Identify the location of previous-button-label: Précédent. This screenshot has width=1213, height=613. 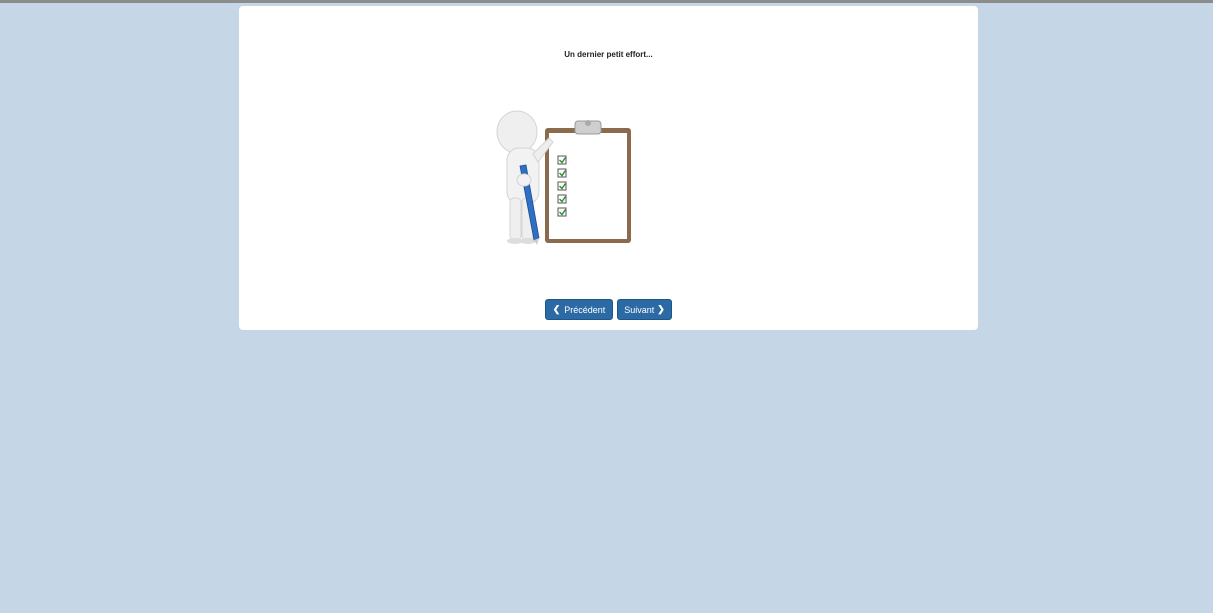
(585, 309).